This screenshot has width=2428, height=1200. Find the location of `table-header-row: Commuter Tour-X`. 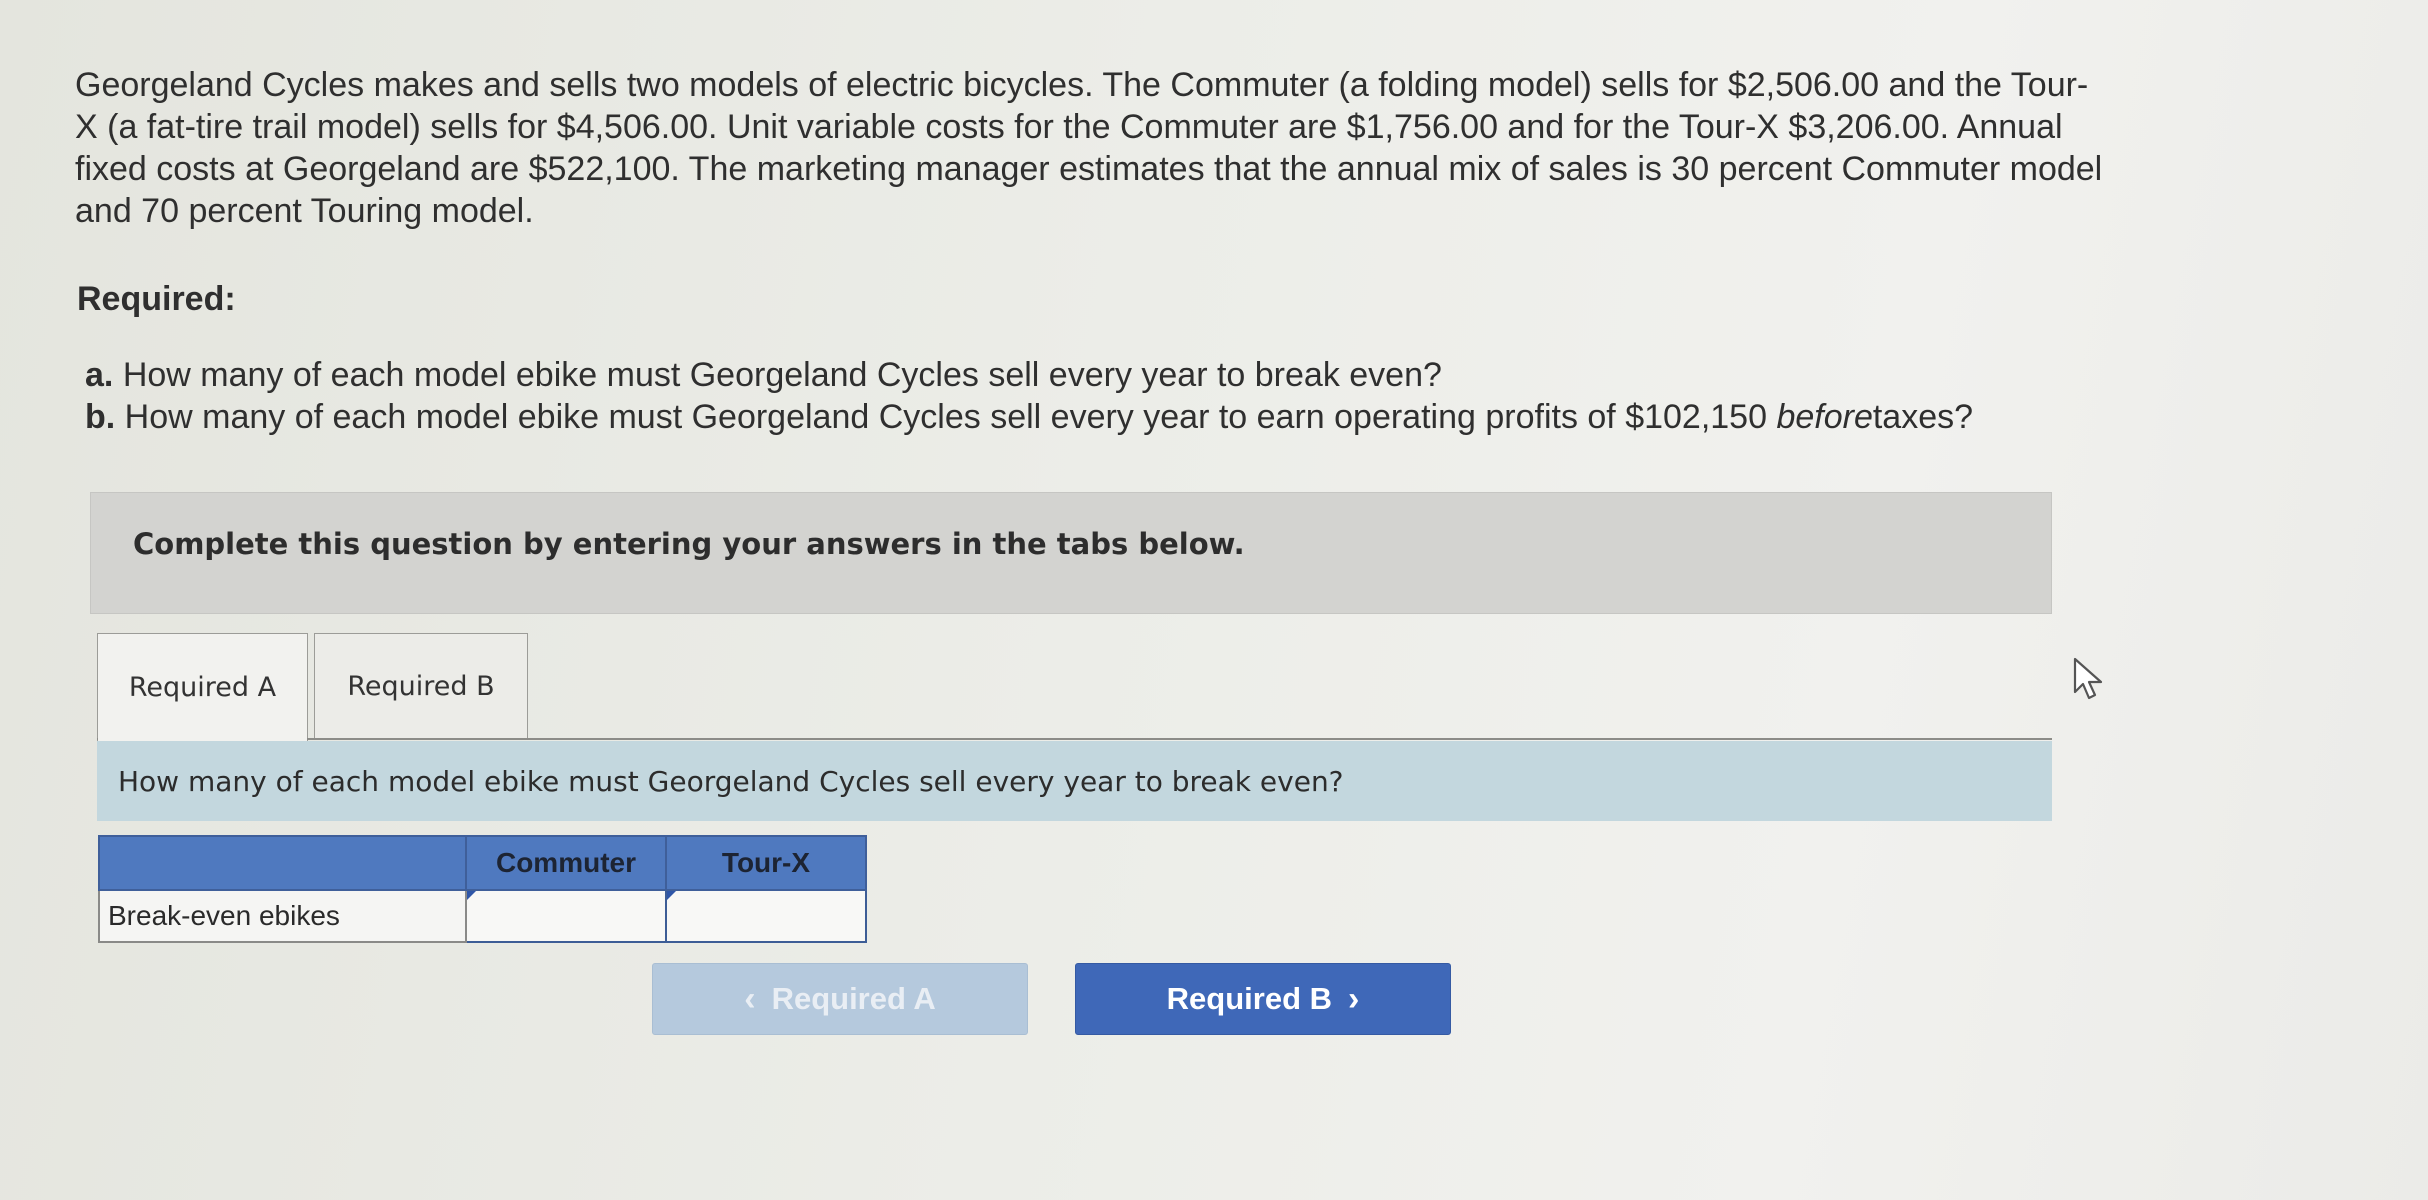

table-header-row: Commuter Tour-X is located at coordinates (482, 863).